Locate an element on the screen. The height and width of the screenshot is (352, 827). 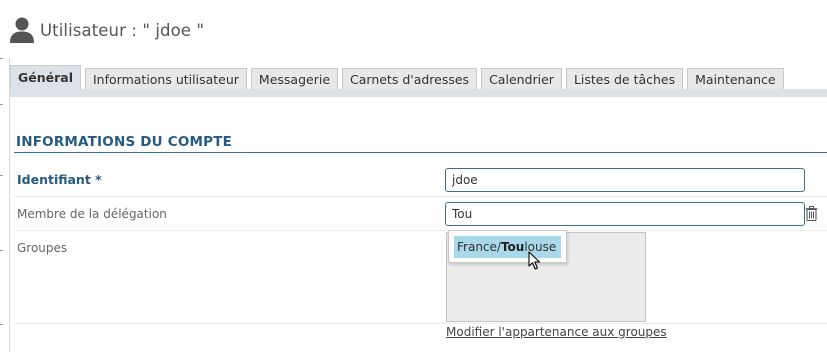
tab-panel-strip is located at coordinates (418, 93).